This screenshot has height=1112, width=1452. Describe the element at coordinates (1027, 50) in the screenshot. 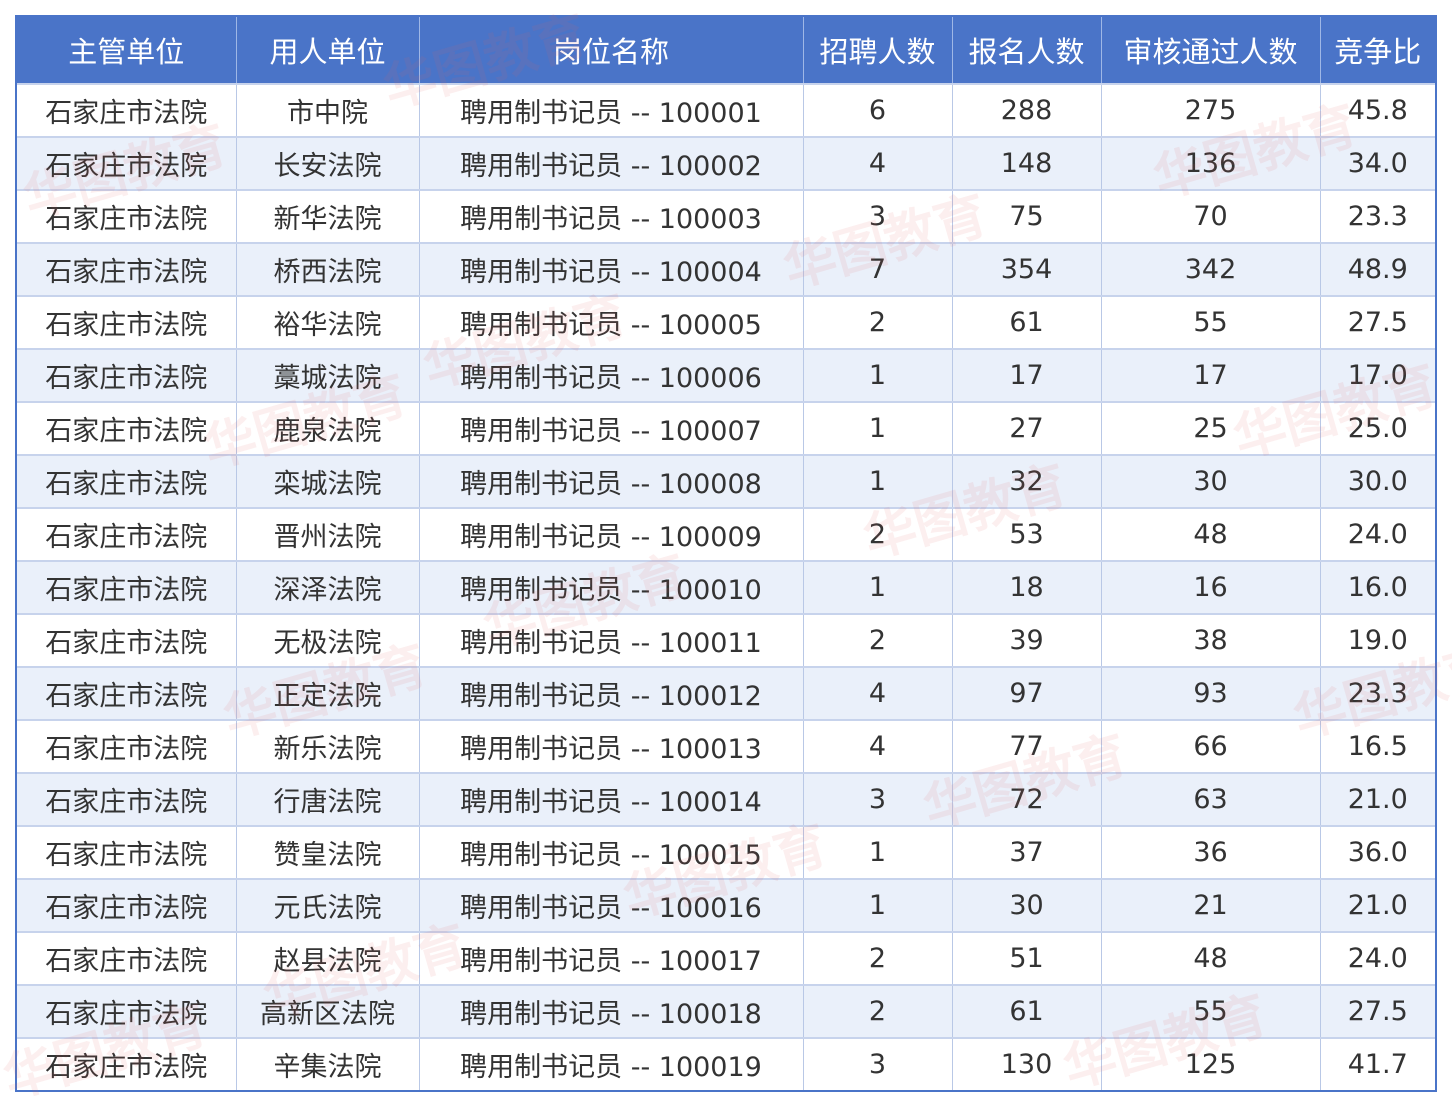

I see `header-applicant-count: 报名人数` at that location.